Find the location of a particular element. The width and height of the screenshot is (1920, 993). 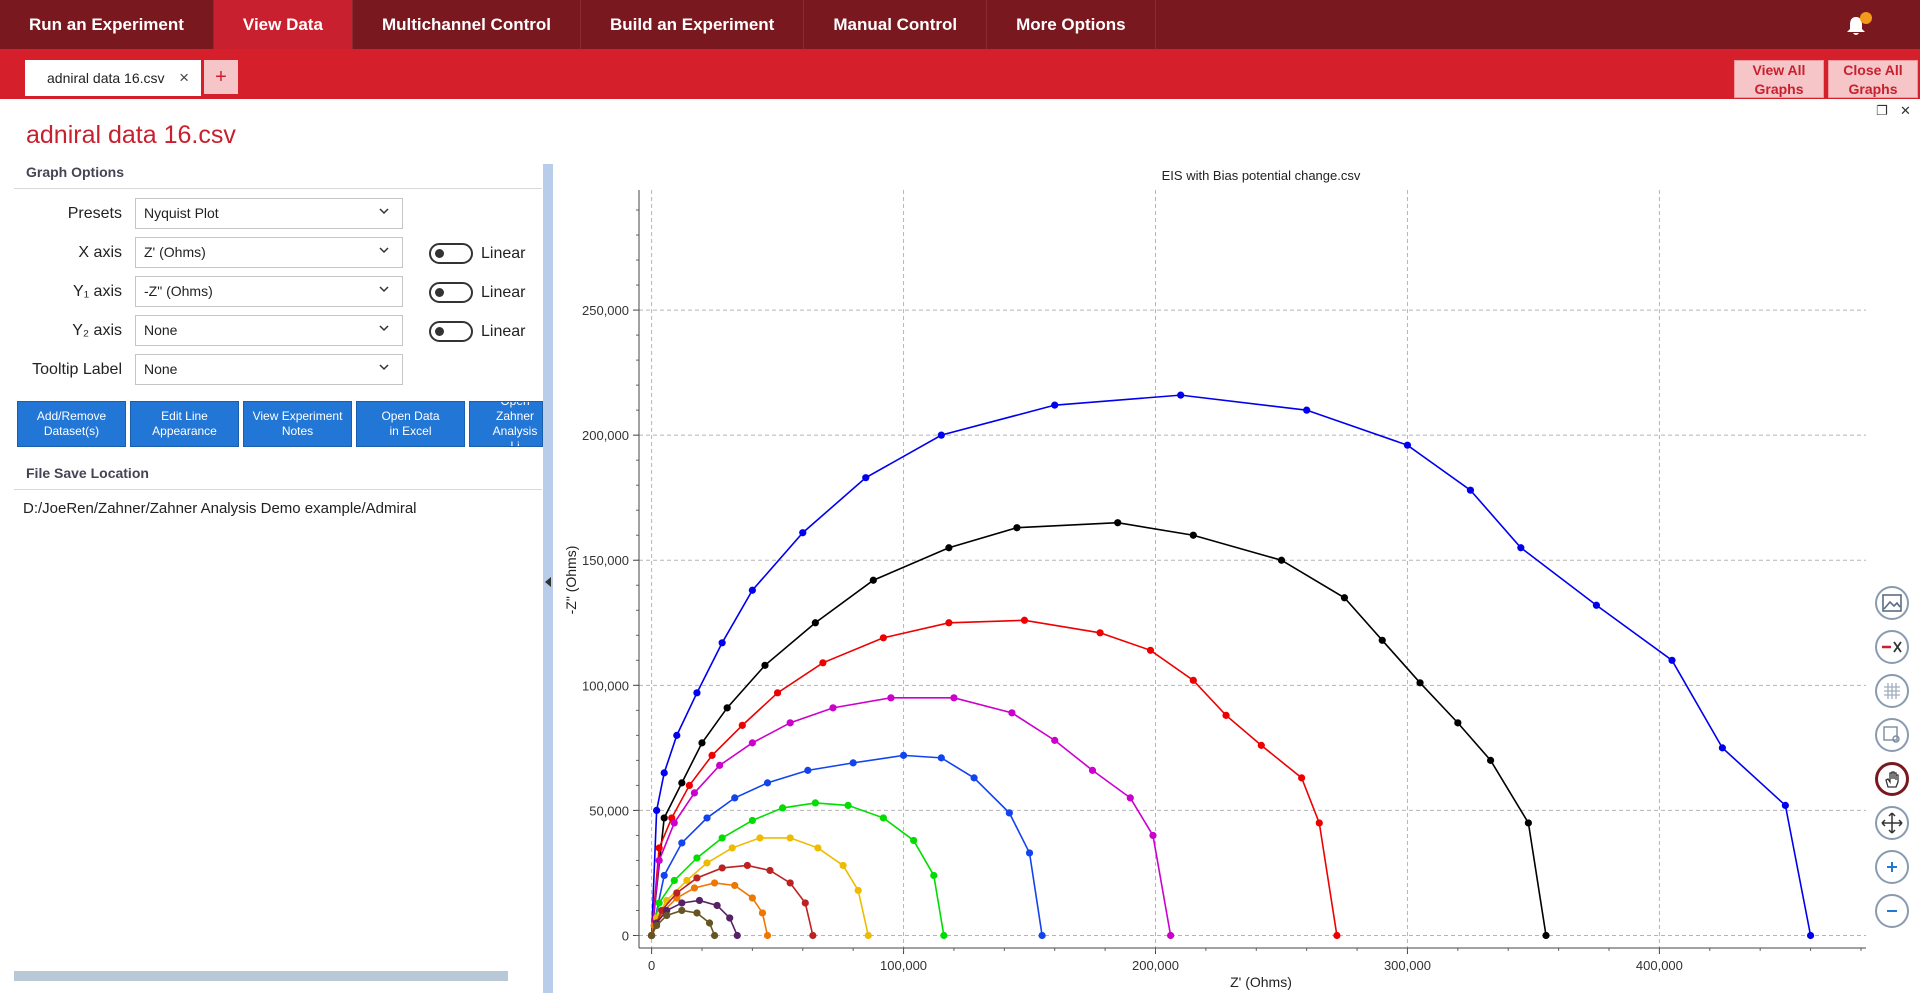

x-axis-value: Z' (Ohms) is located at coordinates (175, 252).